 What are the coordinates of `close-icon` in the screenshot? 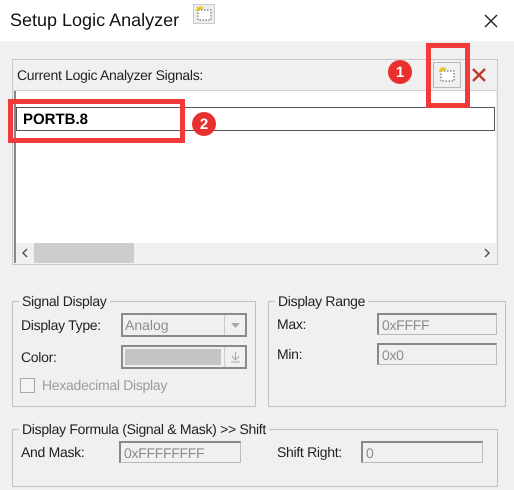 It's located at (491, 21).